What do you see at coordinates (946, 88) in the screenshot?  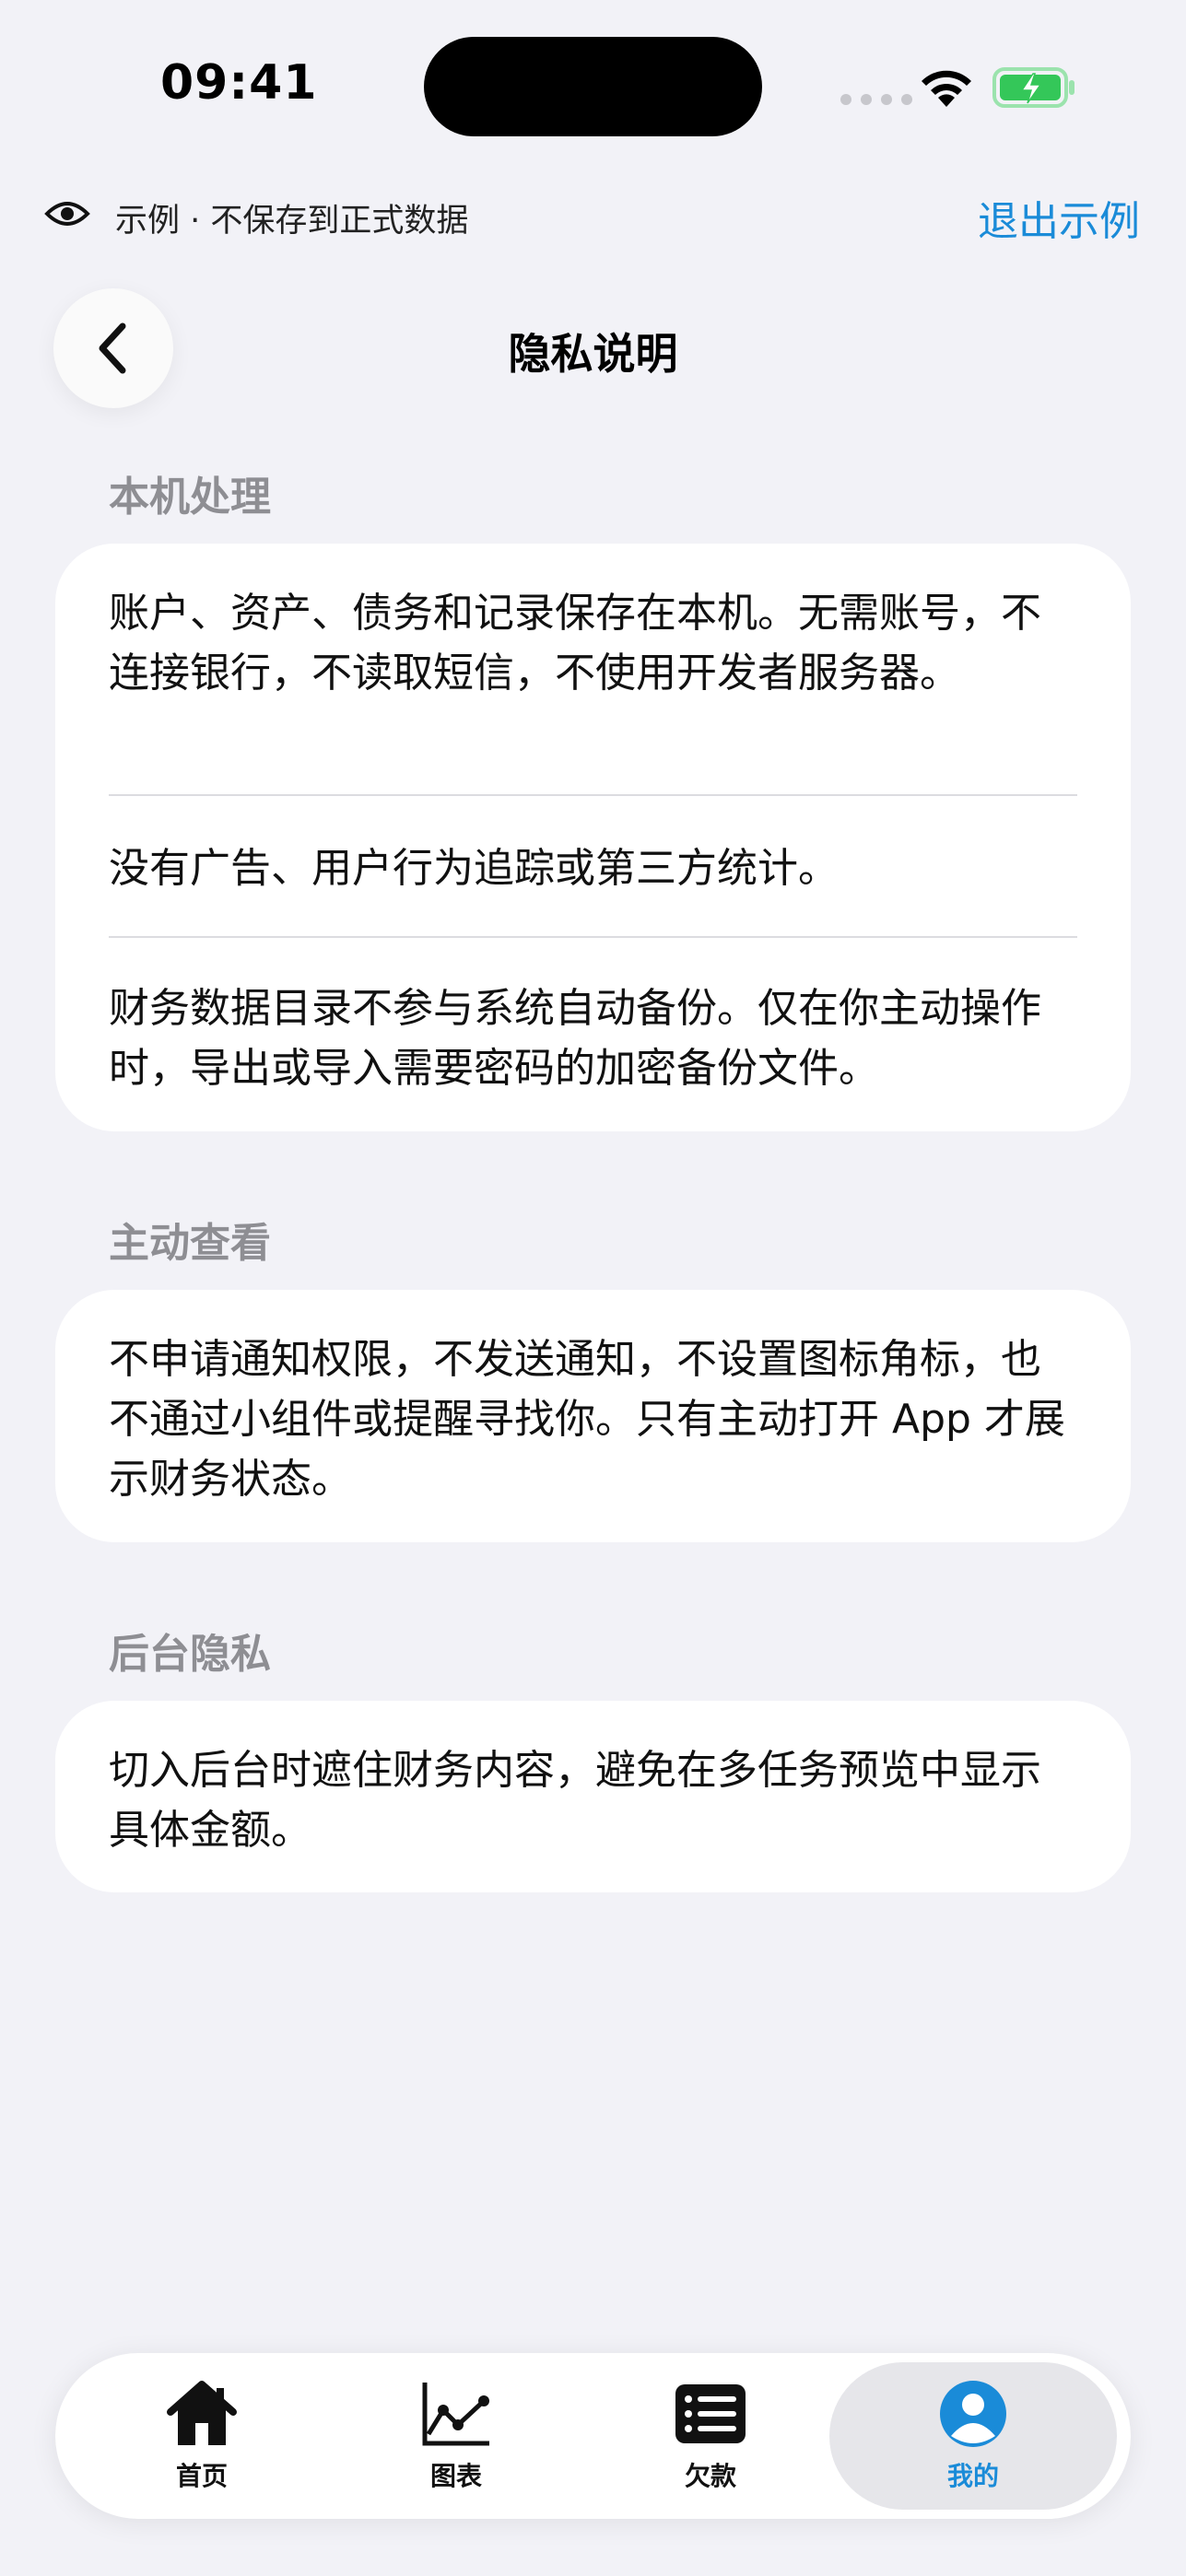 I see `wifi-icon` at bounding box center [946, 88].